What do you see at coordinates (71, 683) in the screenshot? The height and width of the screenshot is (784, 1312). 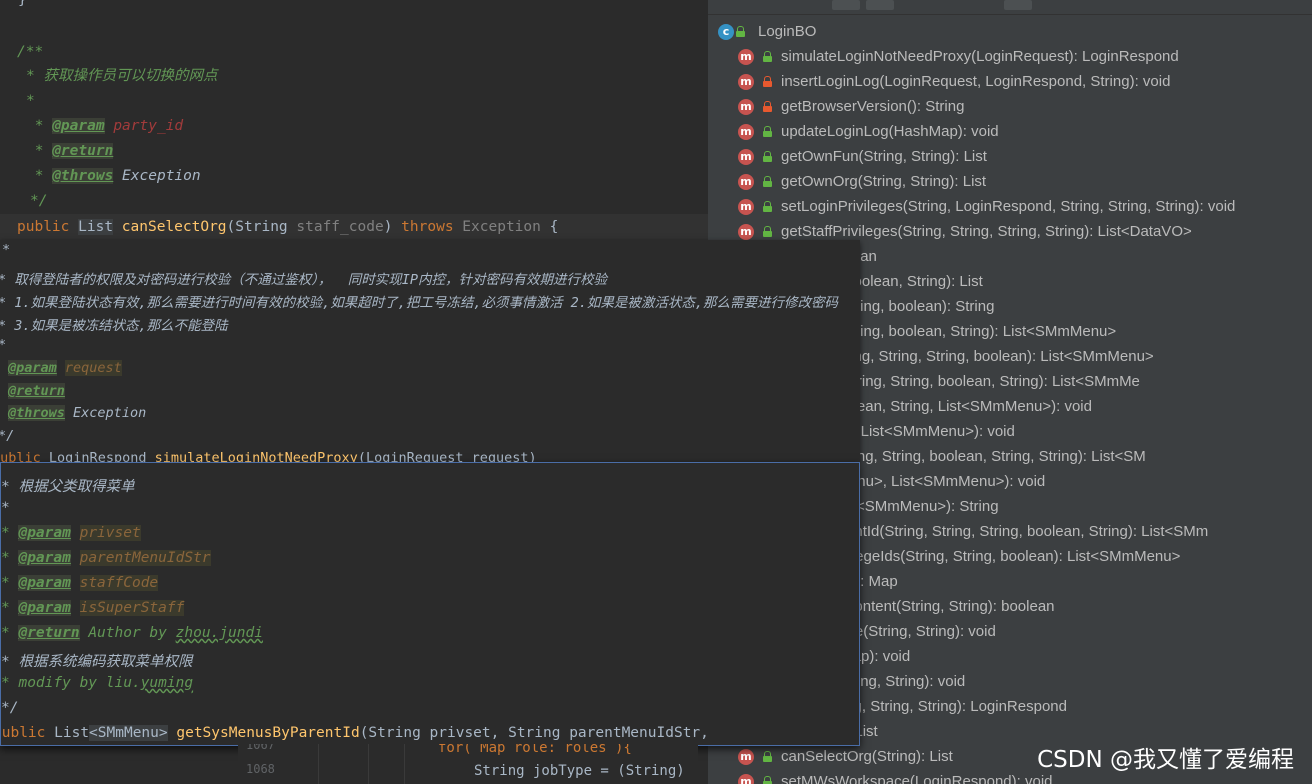 I see `modify-text: * modify by liu.` at bounding box center [71, 683].